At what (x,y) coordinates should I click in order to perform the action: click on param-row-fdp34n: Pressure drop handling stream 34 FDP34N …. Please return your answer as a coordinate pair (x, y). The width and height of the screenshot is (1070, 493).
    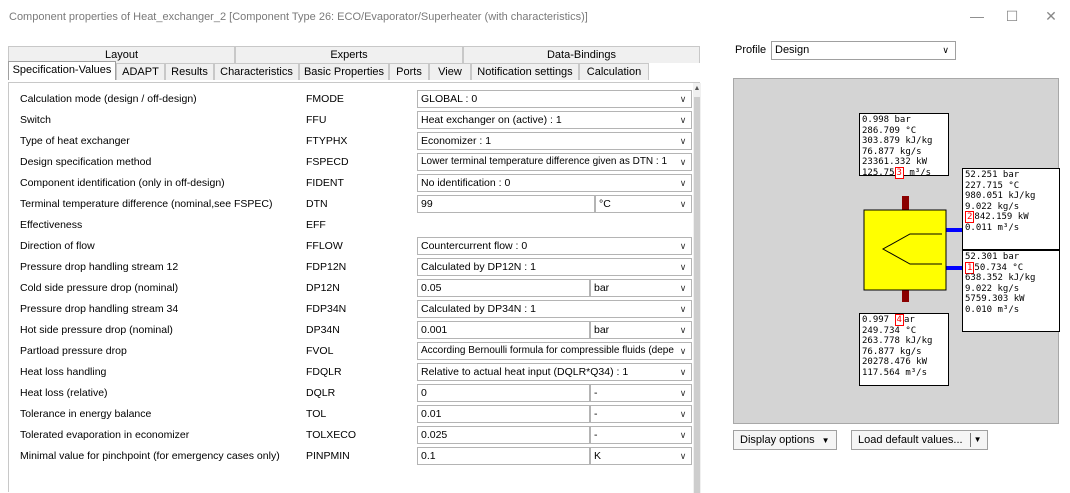
    Looking at the image, I should click on (350, 309).